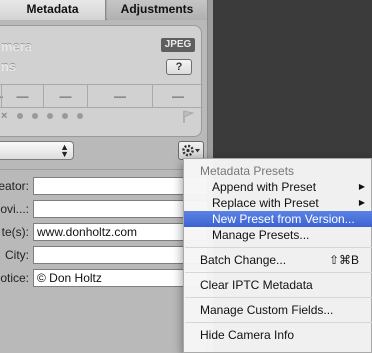 The image size is (372, 353). I want to click on menu-section-header: Metadata Presets, so click(247, 171).